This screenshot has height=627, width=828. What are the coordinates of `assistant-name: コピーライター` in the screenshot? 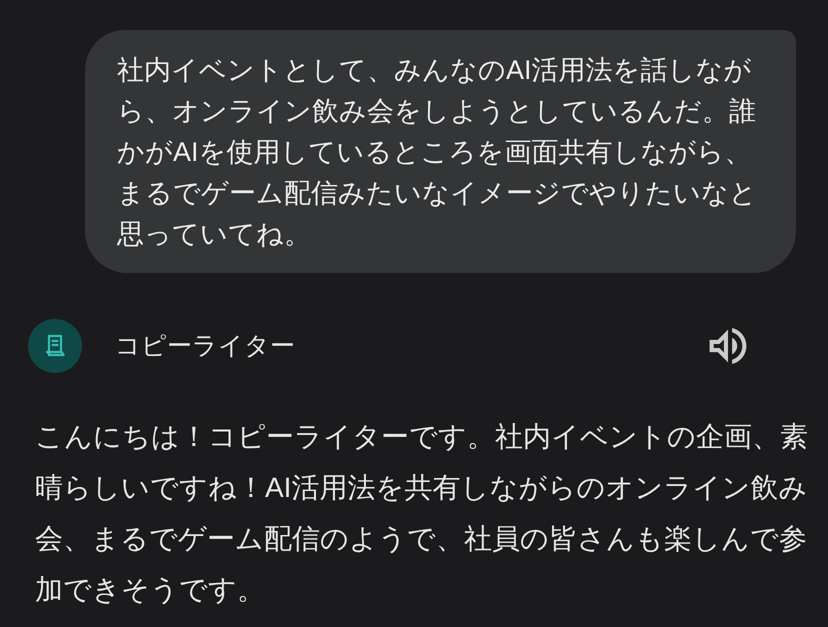 It's located at (205, 346).